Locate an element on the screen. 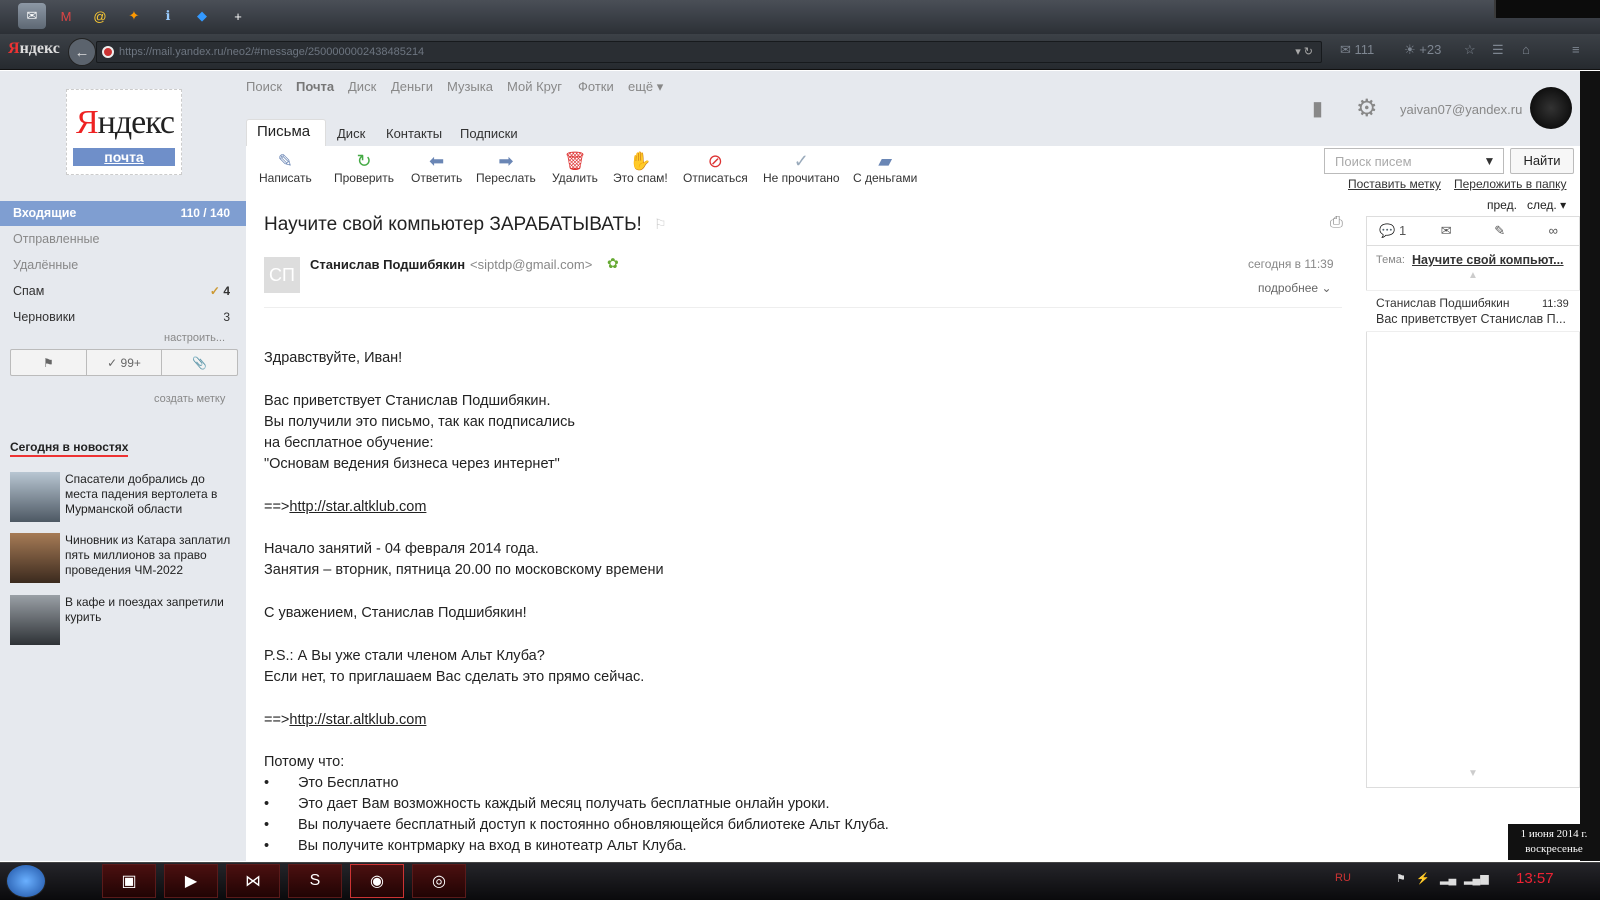  delete-button: 🗑 Удалить is located at coordinates (575, 168).